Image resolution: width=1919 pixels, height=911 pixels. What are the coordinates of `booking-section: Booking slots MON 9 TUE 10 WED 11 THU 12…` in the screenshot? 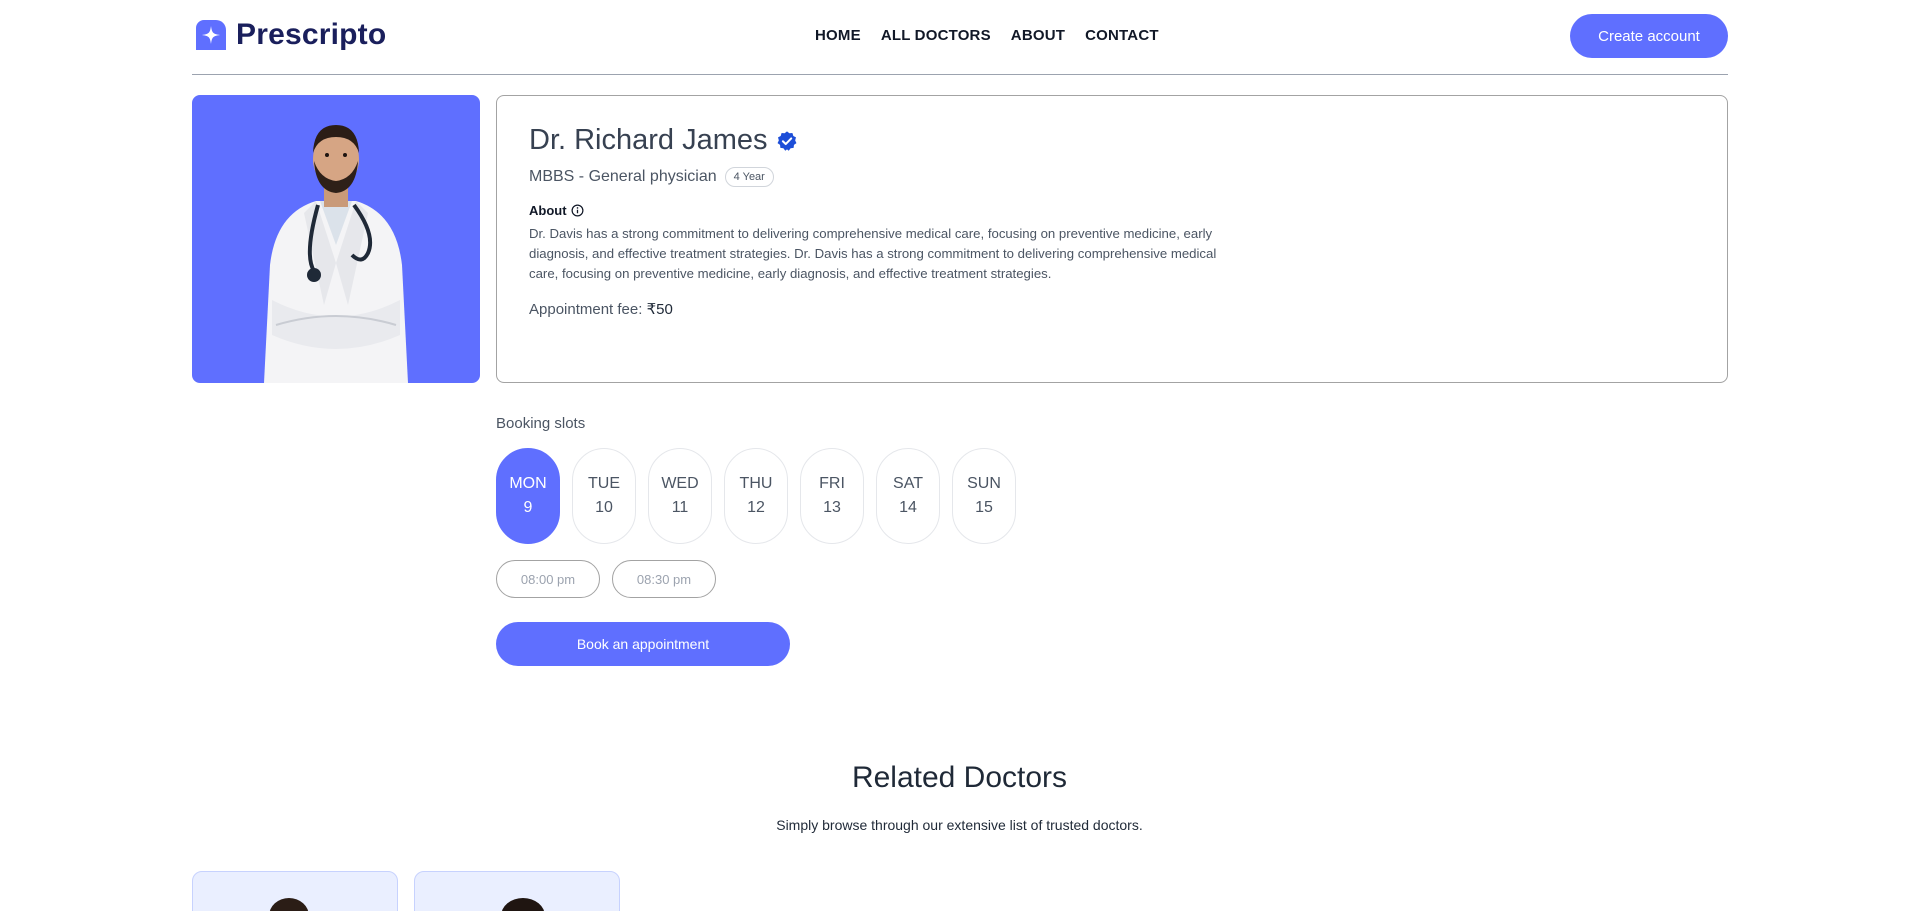 It's located at (756, 540).